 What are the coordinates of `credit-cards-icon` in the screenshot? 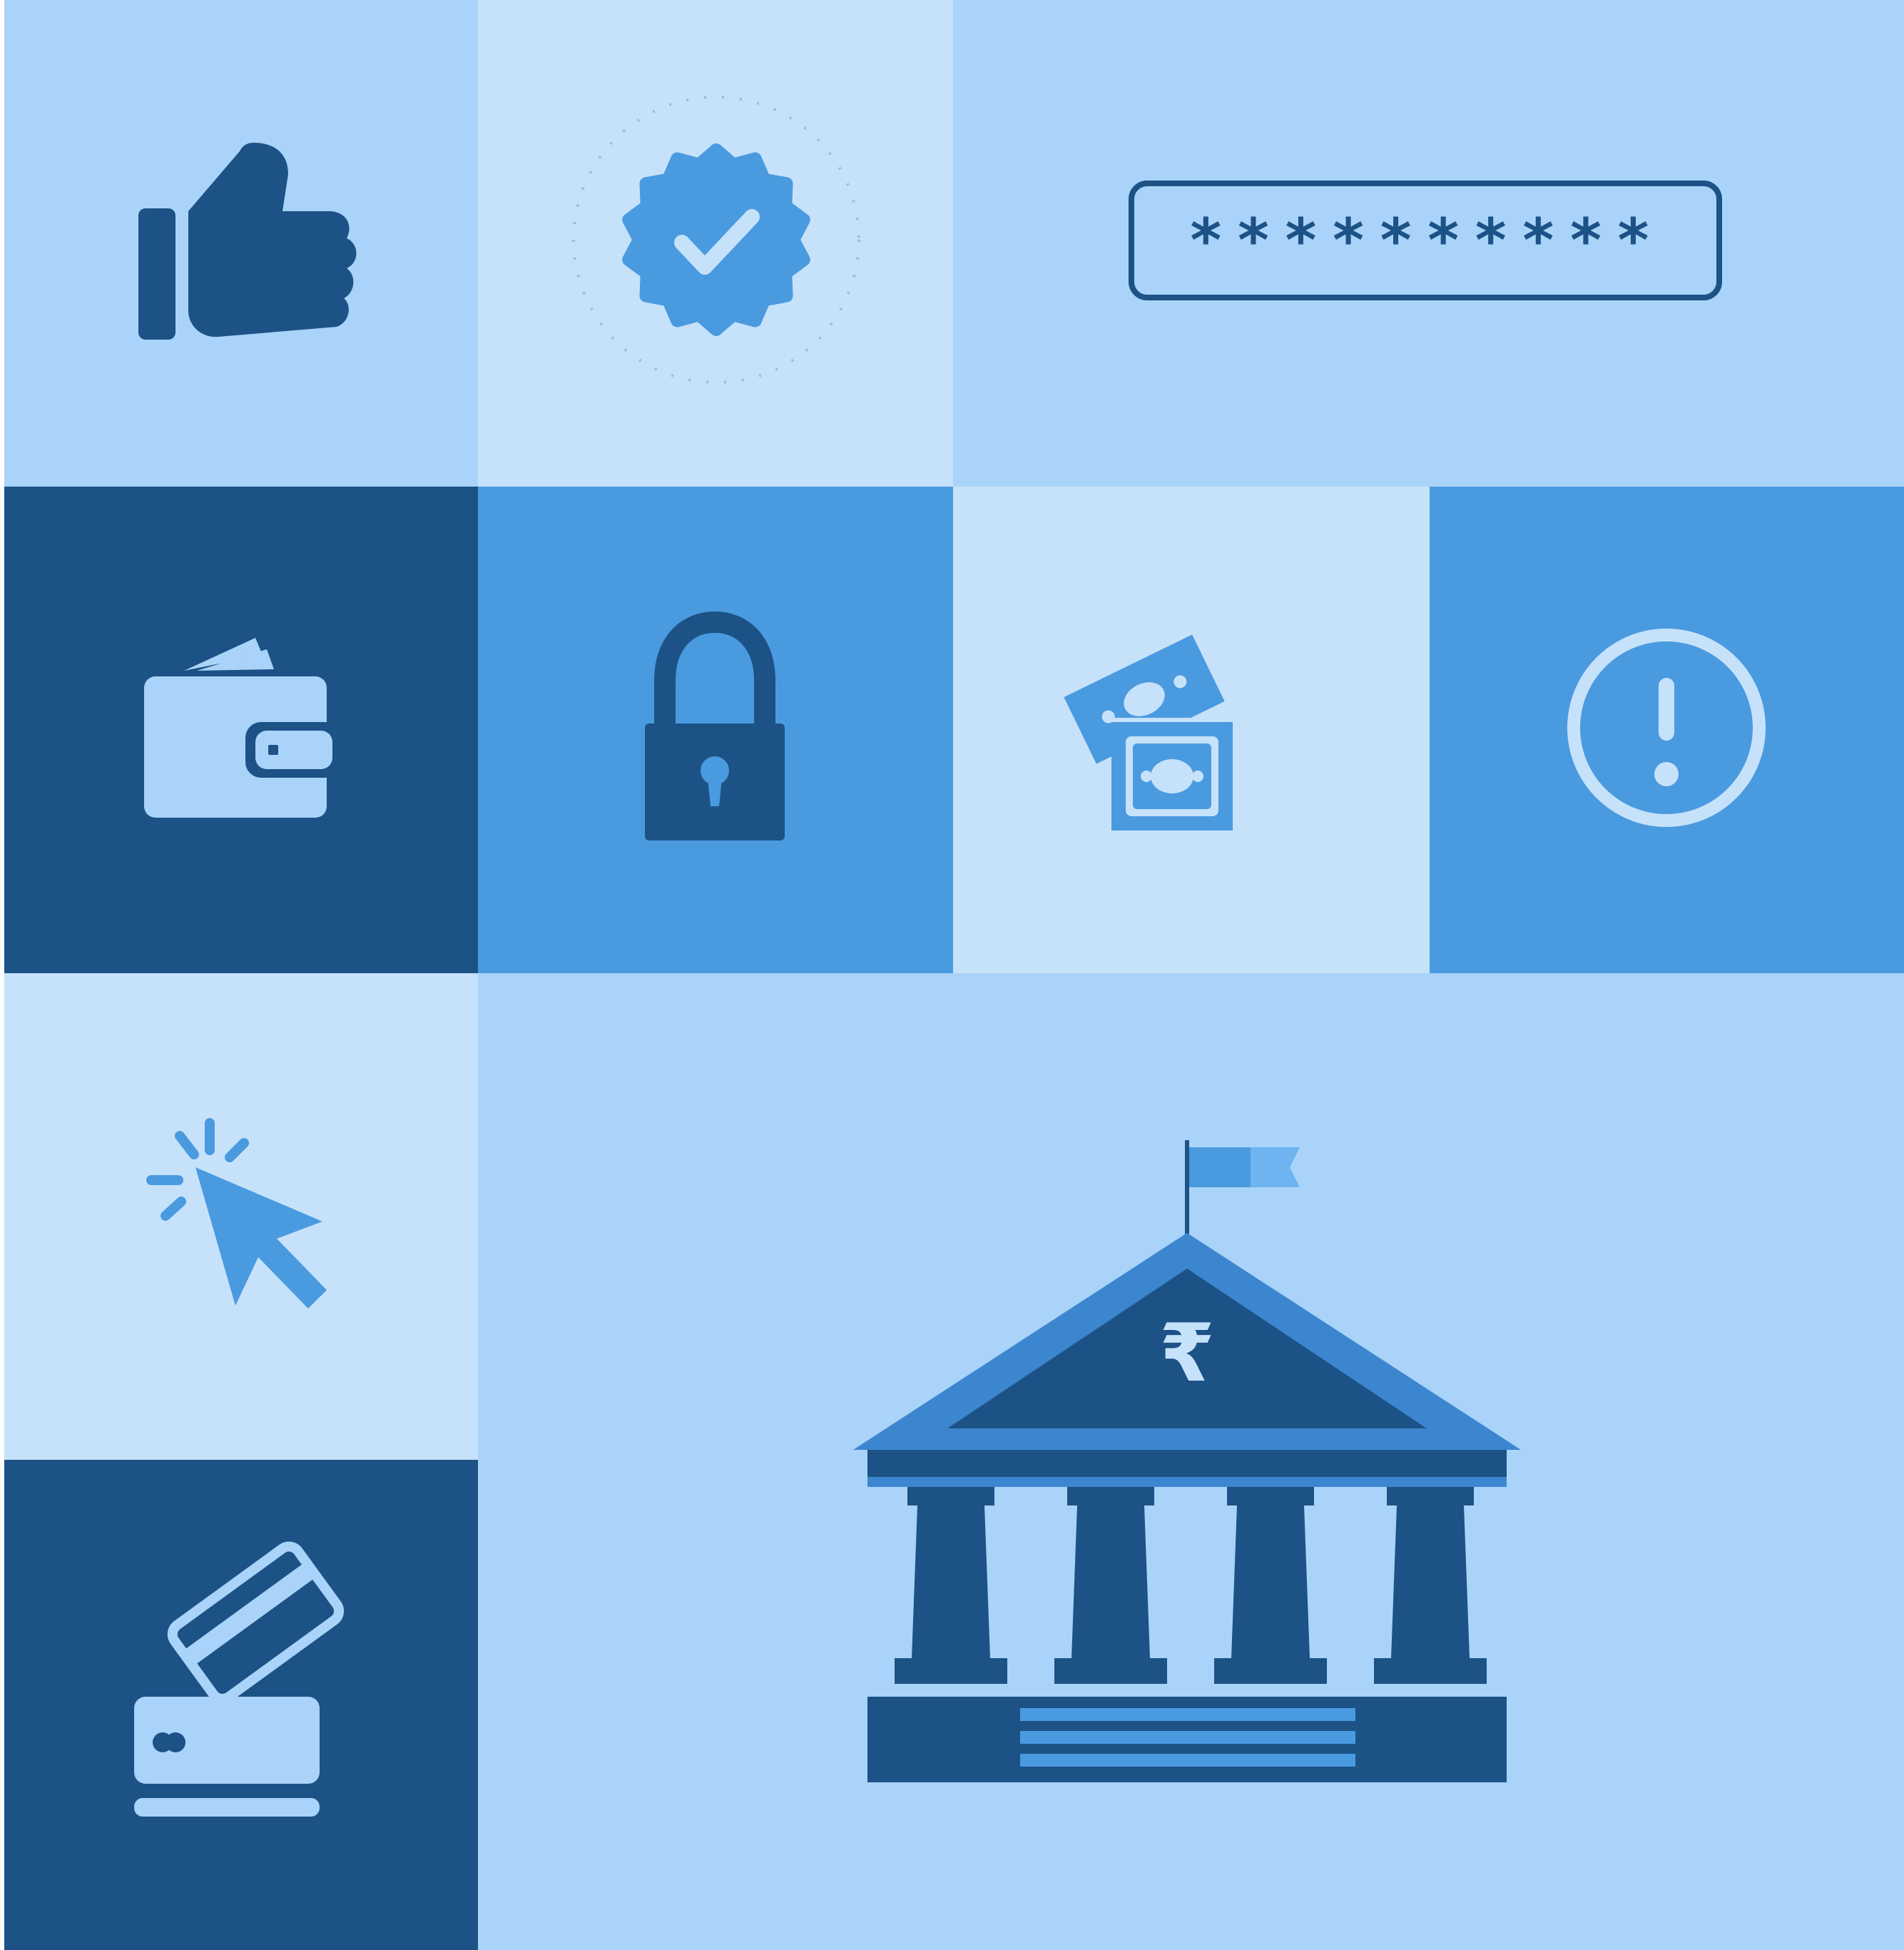 It's located at (239, 1679).